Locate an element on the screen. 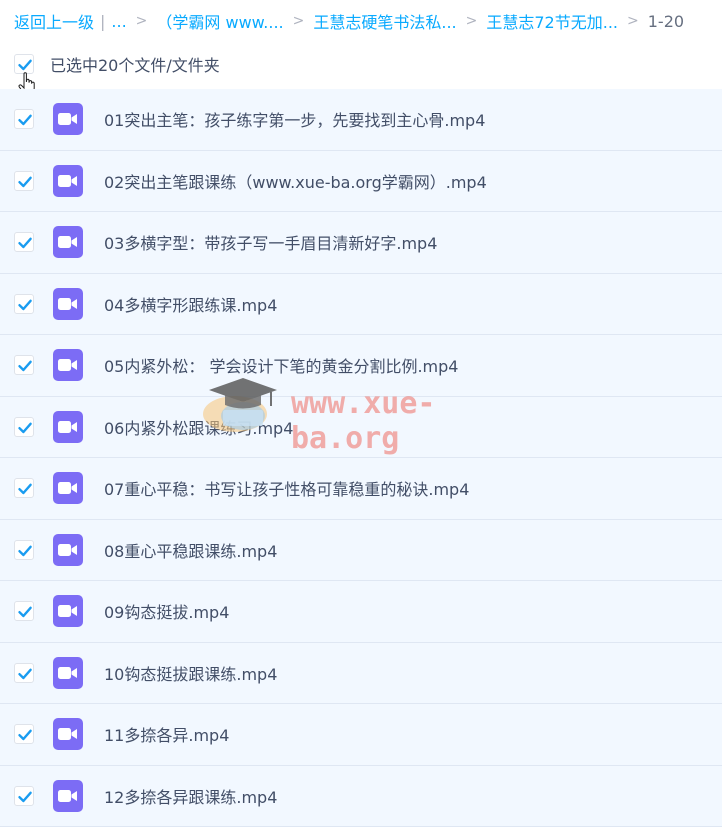 The width and height of the screenshot is (722, 827). file-row: 02突出主笔跟课练（www.xue-ba.org学霸网）.mp4 is located at coordinates (361, 182).